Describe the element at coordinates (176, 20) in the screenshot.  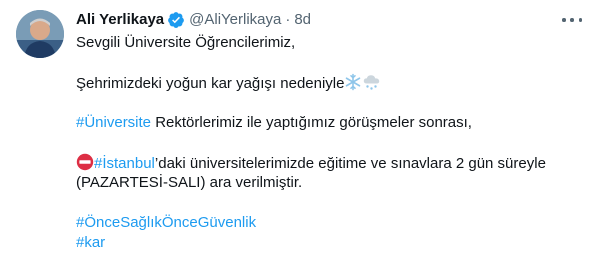
I see `verified-badge-icon` at that location.